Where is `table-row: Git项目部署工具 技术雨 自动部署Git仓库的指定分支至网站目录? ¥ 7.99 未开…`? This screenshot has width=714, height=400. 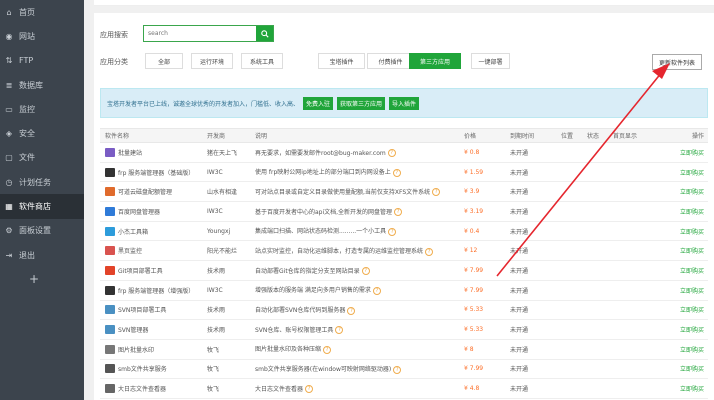 table-row: Git项目部署工具 技术雨 自动部署Git仓库的指定分支至网站目录? ¥ 7.99 未开… is located at coordinates (404, 271).